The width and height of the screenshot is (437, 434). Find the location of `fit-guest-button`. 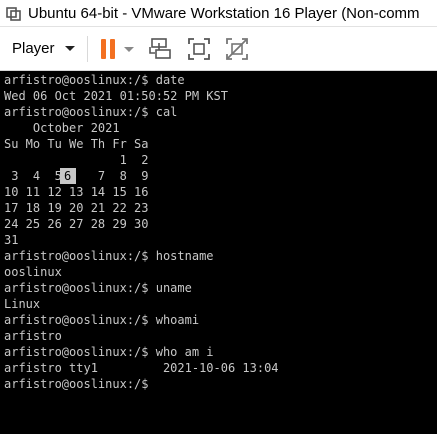

fit-guest-button is located at coordinates (199, 49).